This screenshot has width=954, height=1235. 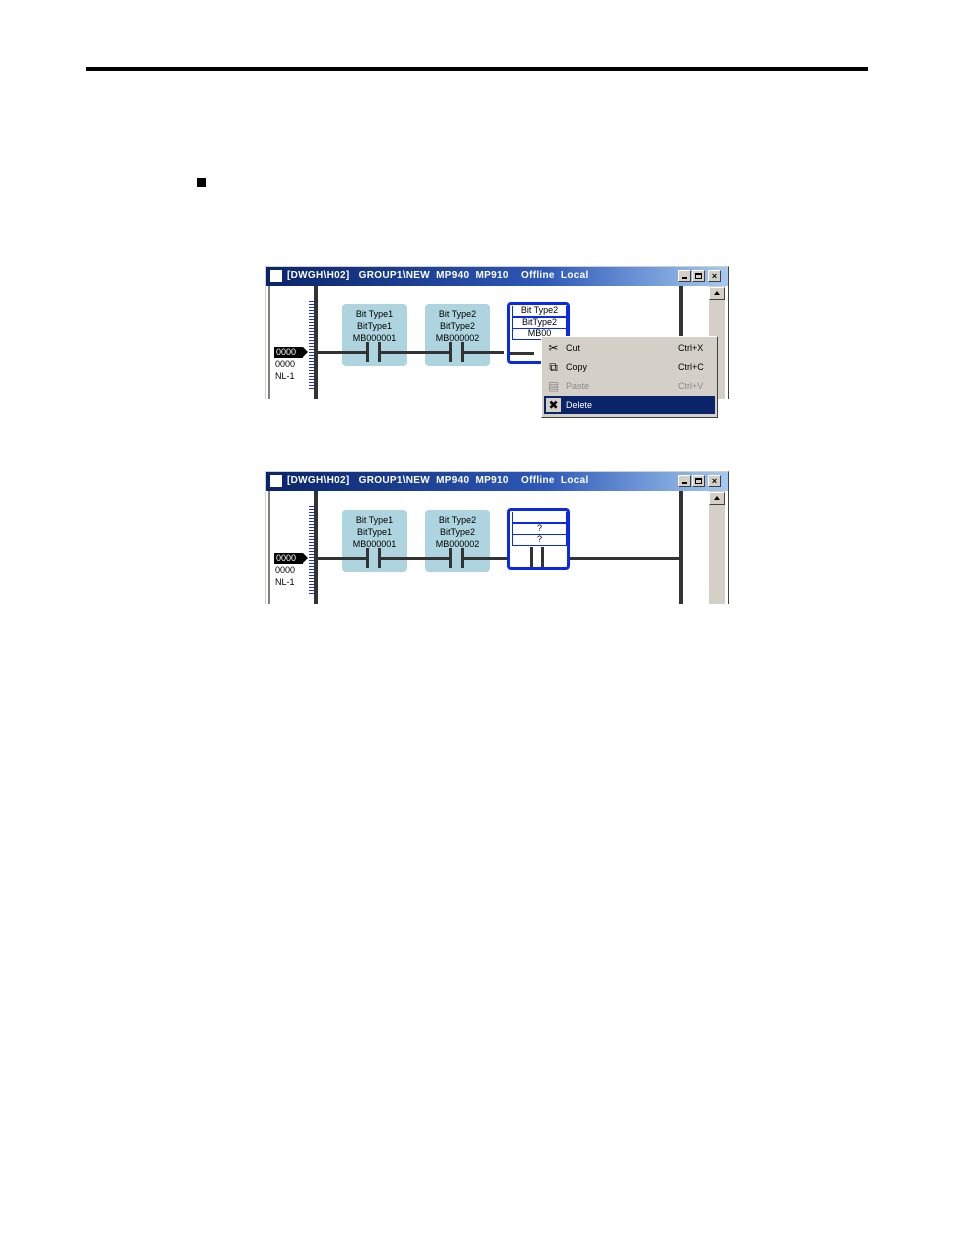 What do you see at coordinates (681, 547) in the screenshot?
I see `right-power-rail` at bounding box center [681, 547].